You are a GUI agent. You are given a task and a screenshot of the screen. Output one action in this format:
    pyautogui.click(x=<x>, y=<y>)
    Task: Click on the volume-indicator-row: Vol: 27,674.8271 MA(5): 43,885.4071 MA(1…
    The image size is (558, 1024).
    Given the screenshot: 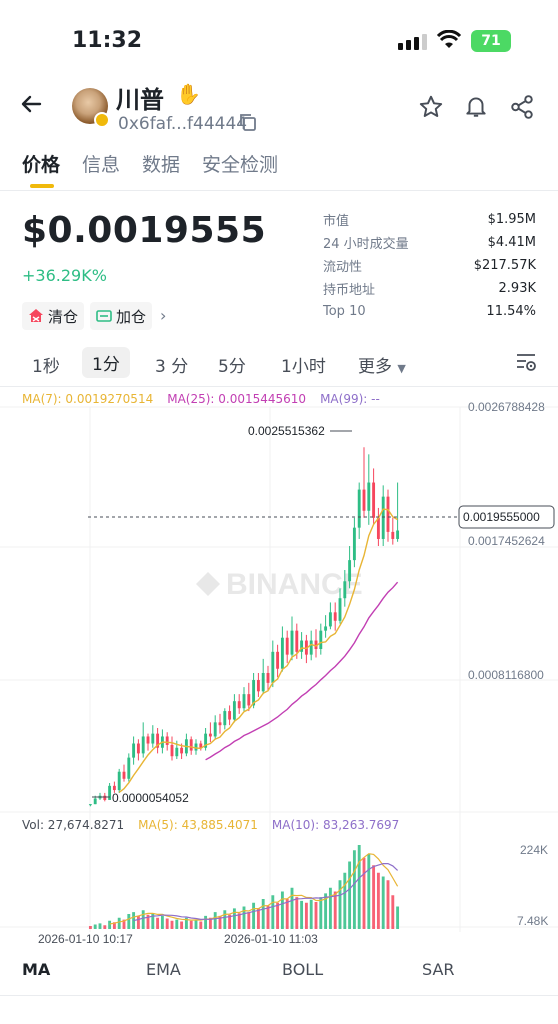 What is the action you would take?
    pyautogui.click(x=210, y=825)
    